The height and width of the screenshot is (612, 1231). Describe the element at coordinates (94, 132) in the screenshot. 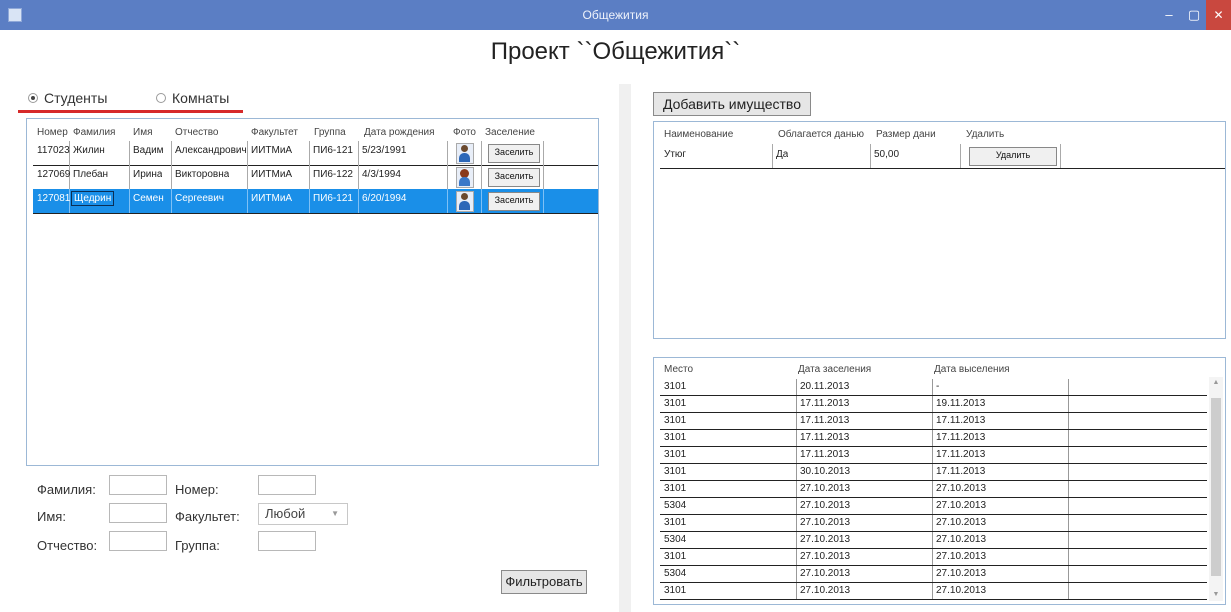

I see `column-header-surname: Фамилия` at that location.